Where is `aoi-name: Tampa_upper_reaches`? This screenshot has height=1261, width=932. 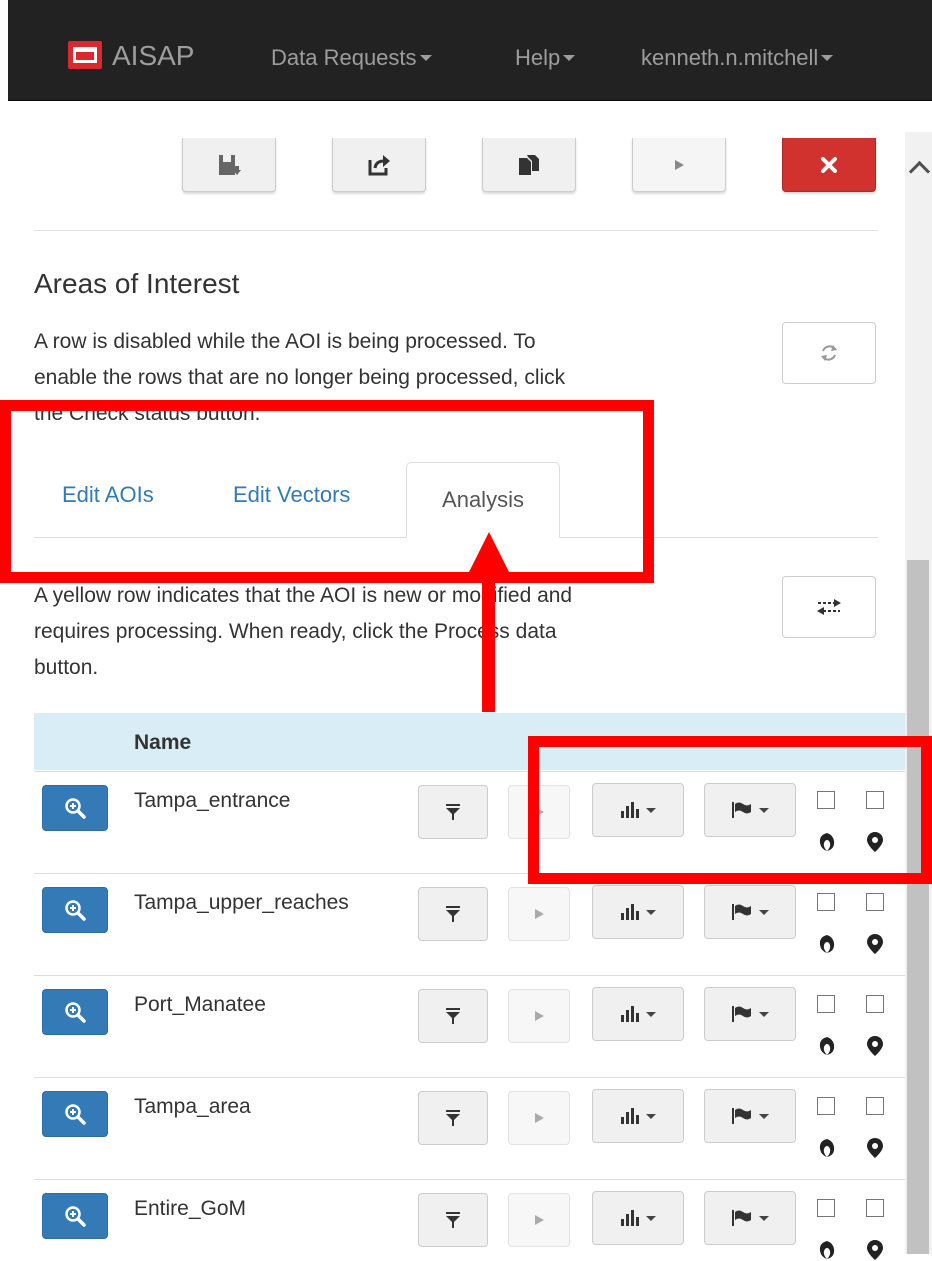 aoi-name: Tampa_upper_reaches is located at coordinates (241, 902).